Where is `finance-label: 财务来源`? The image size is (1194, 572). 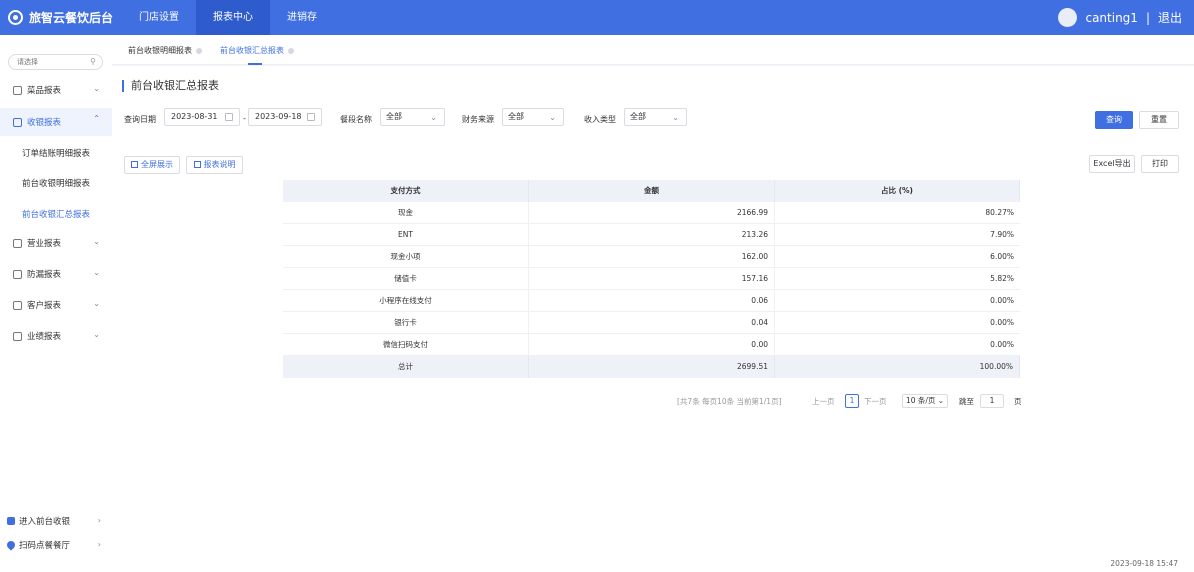
finance-label: 财务来源 is located at coordinates (478, 119).